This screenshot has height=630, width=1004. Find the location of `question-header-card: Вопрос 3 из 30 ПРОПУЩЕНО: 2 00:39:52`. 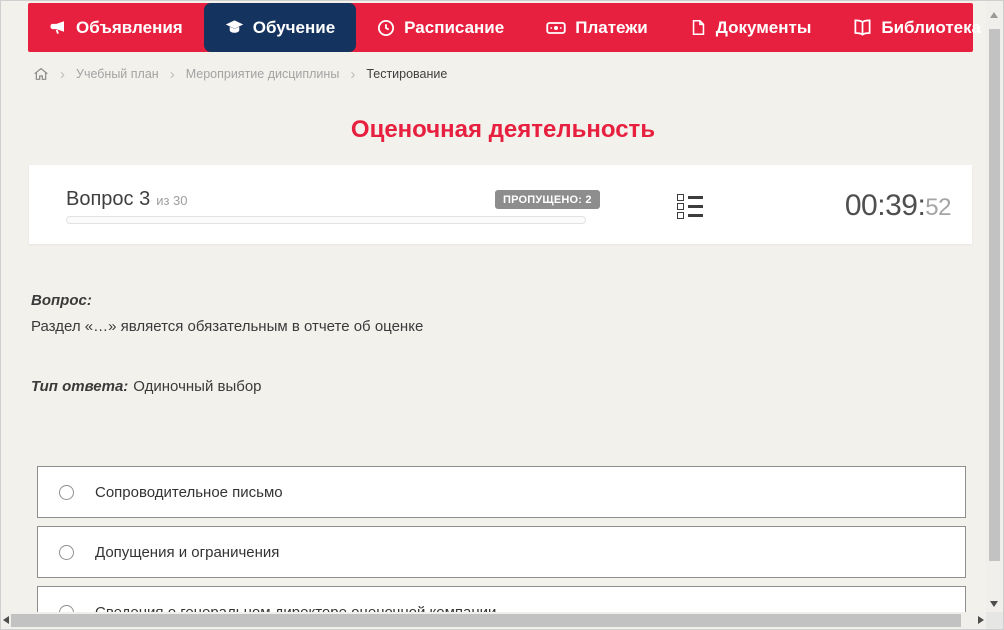

question-header-card: Вопрос 3 из 30 ПРОПУЩЕНО: 2 00:39:52 is located at coordinates (500, 204).